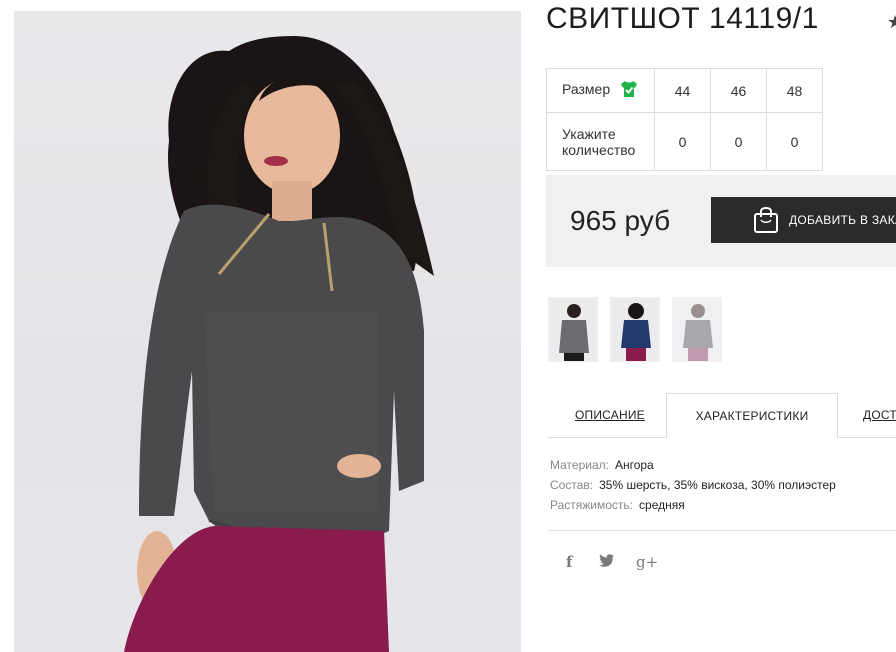  What do you see at coordinates (722, 530) in the screenshot?
I see `section-divider` at bounding box center [722, 530].